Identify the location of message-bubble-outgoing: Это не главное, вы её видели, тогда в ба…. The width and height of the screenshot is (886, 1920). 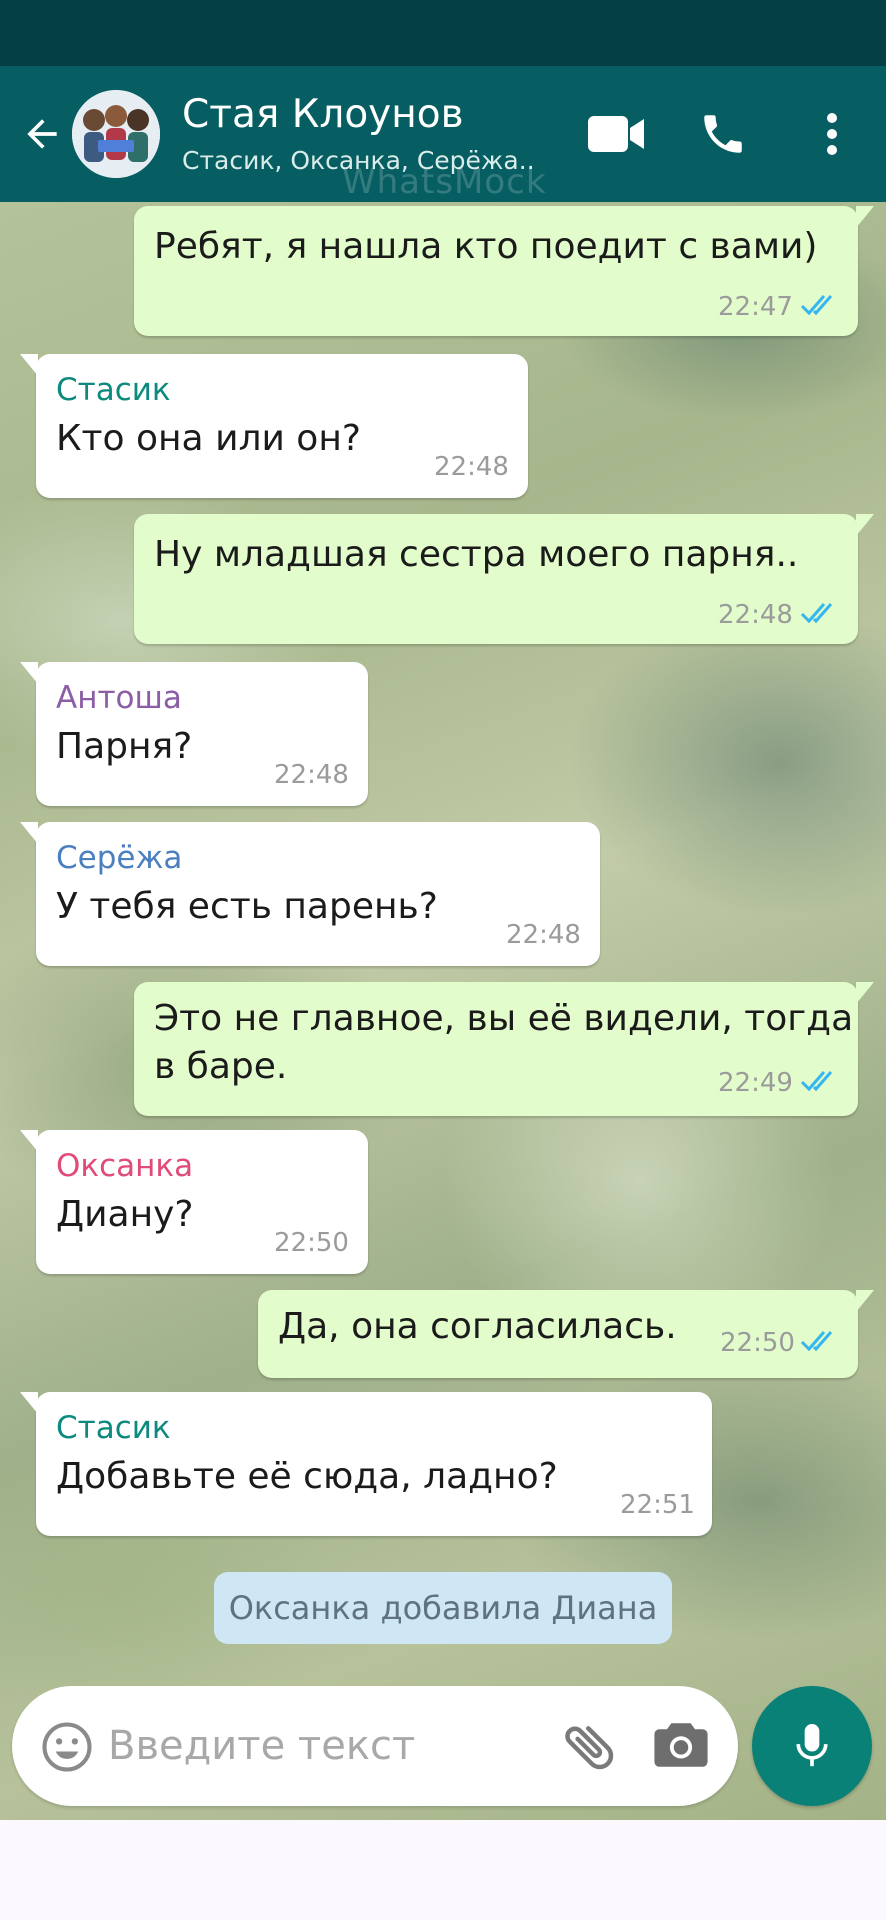
(504, 1049).